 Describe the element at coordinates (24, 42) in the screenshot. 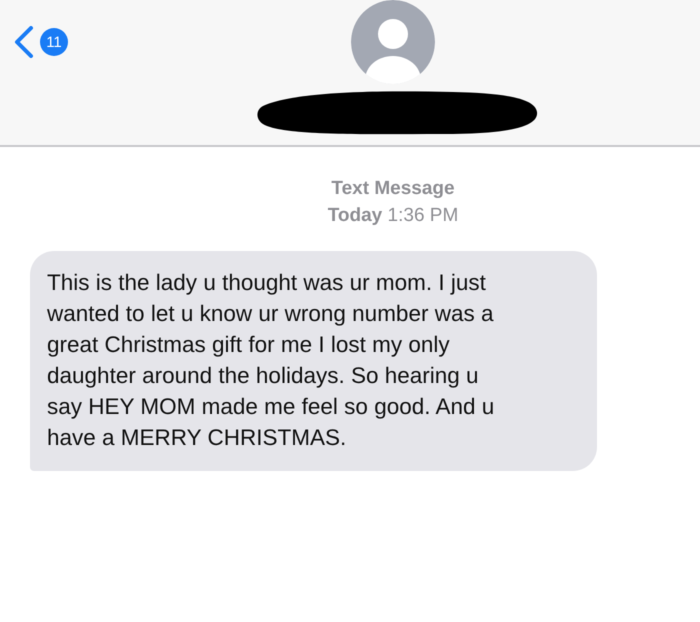

I see `back-chevron-icon` at that location.